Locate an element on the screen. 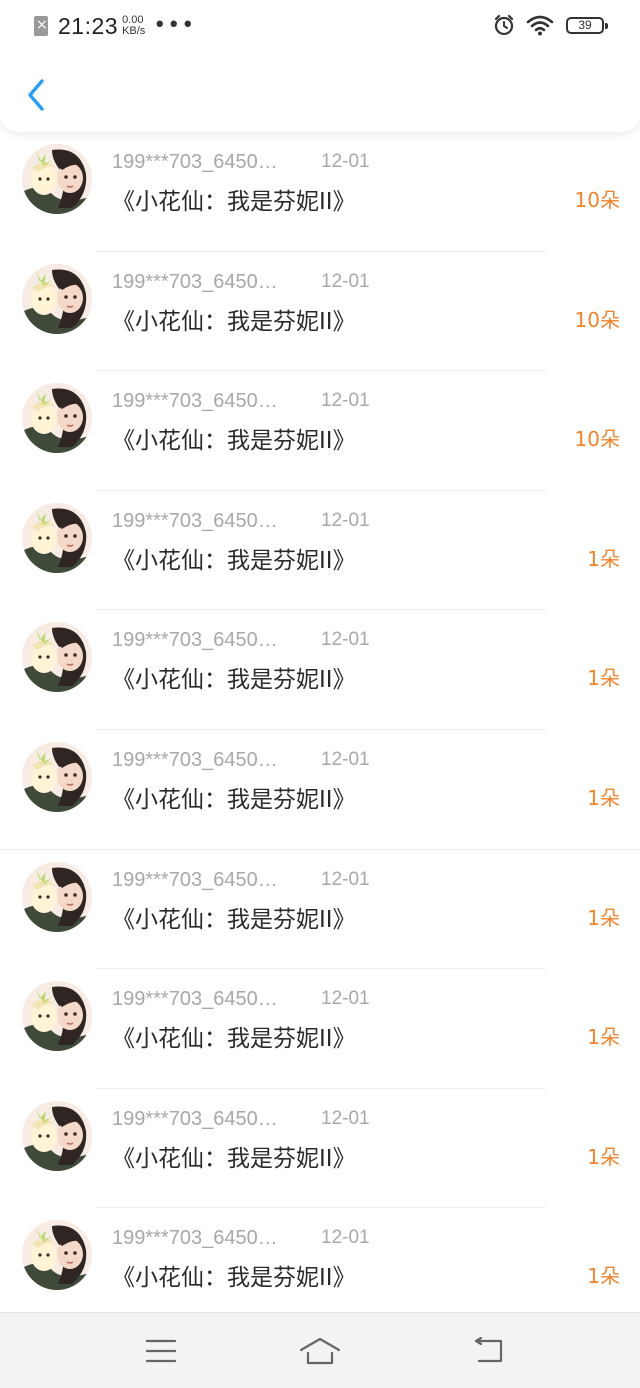  more-notifications-icon: ••• is located at coordinates (174, 25).